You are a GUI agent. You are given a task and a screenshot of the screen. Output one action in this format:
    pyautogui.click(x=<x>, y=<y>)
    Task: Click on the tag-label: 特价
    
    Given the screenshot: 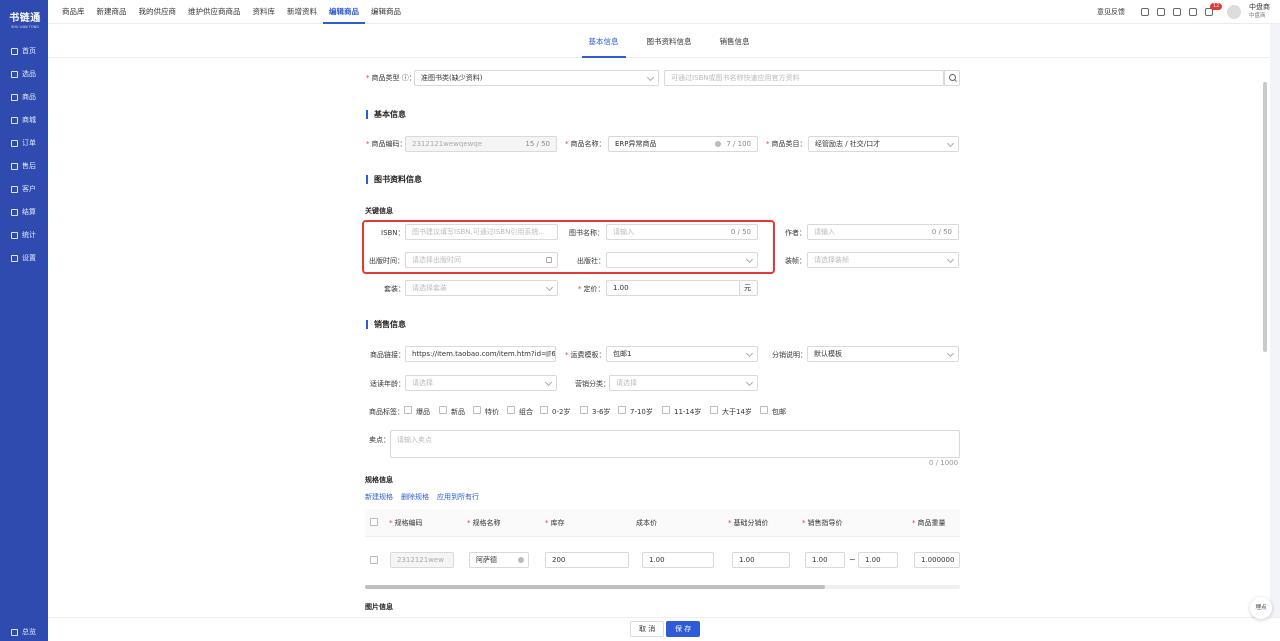 What is the action you would take?
    pyautogui.click(x=492, y=412)
    